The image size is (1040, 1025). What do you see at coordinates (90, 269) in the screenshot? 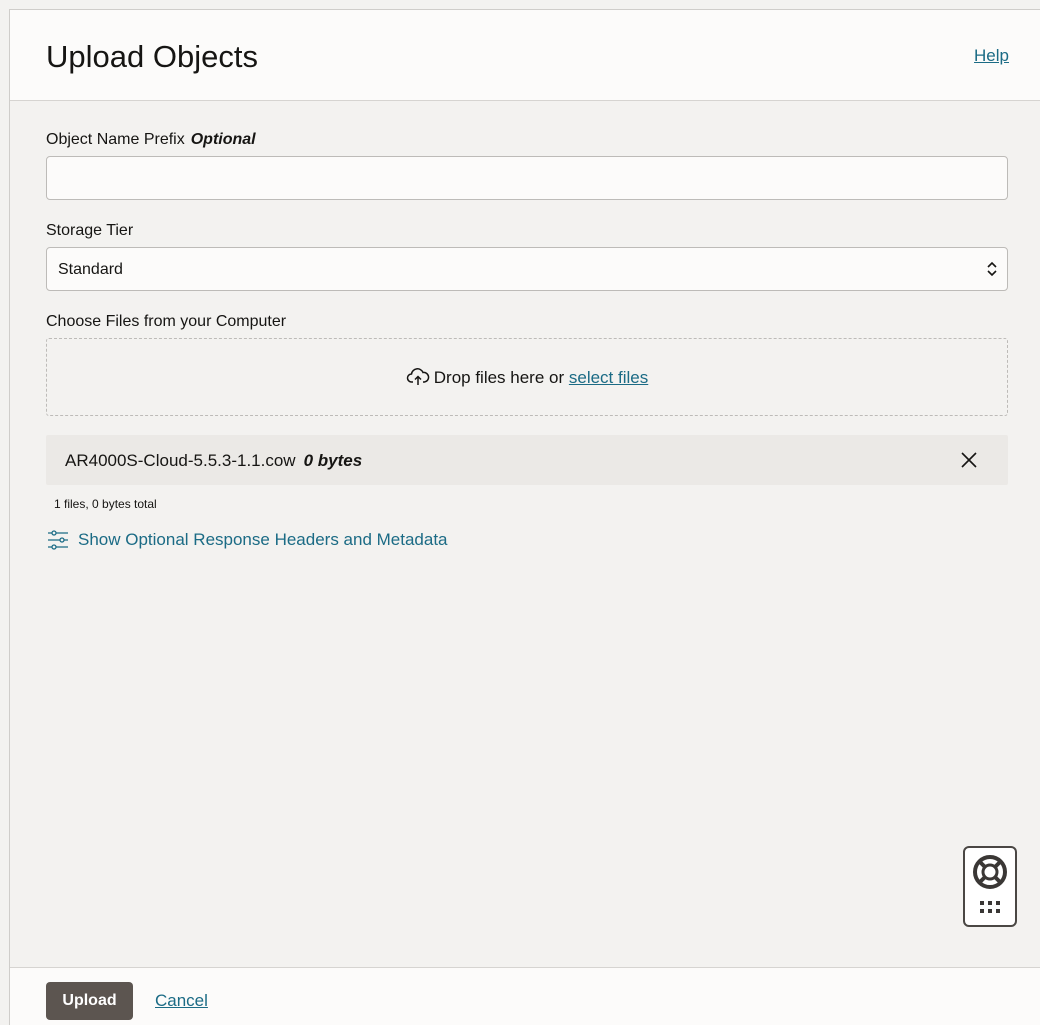
I see `storage-tier-value: Standard` at bounding box center [90, 269].